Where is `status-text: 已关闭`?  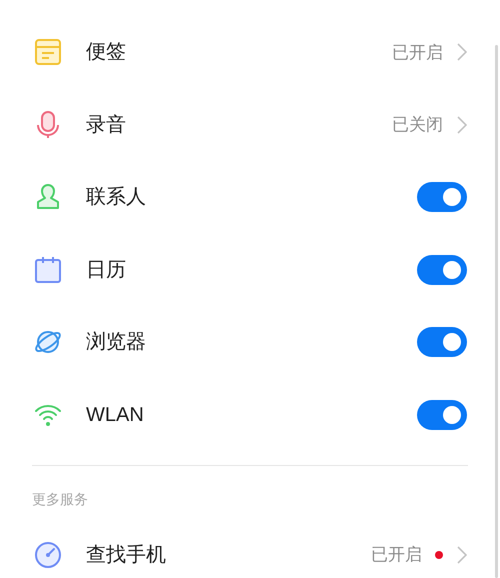
status-text: 已关闭 is located at coordinates (417, 125).